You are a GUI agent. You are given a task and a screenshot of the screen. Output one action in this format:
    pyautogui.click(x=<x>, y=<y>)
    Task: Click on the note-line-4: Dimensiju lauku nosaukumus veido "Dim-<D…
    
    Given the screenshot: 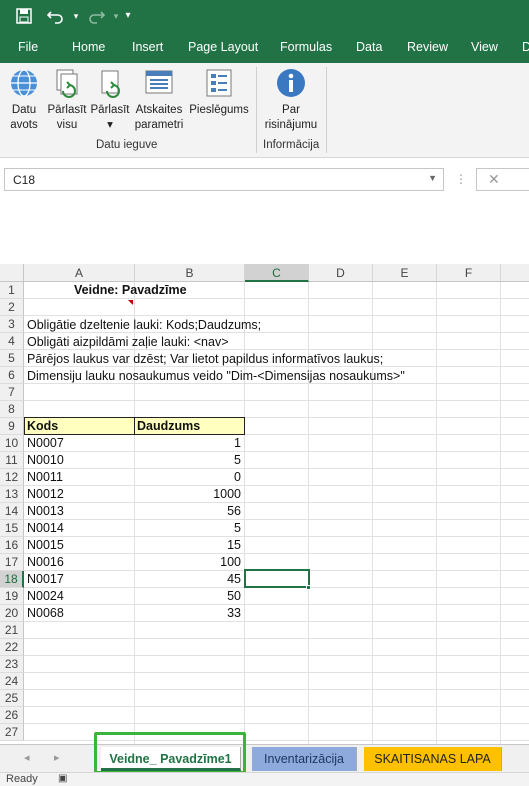 What is the action you would take?
    pyautogui.click(x=216, y=376)
    